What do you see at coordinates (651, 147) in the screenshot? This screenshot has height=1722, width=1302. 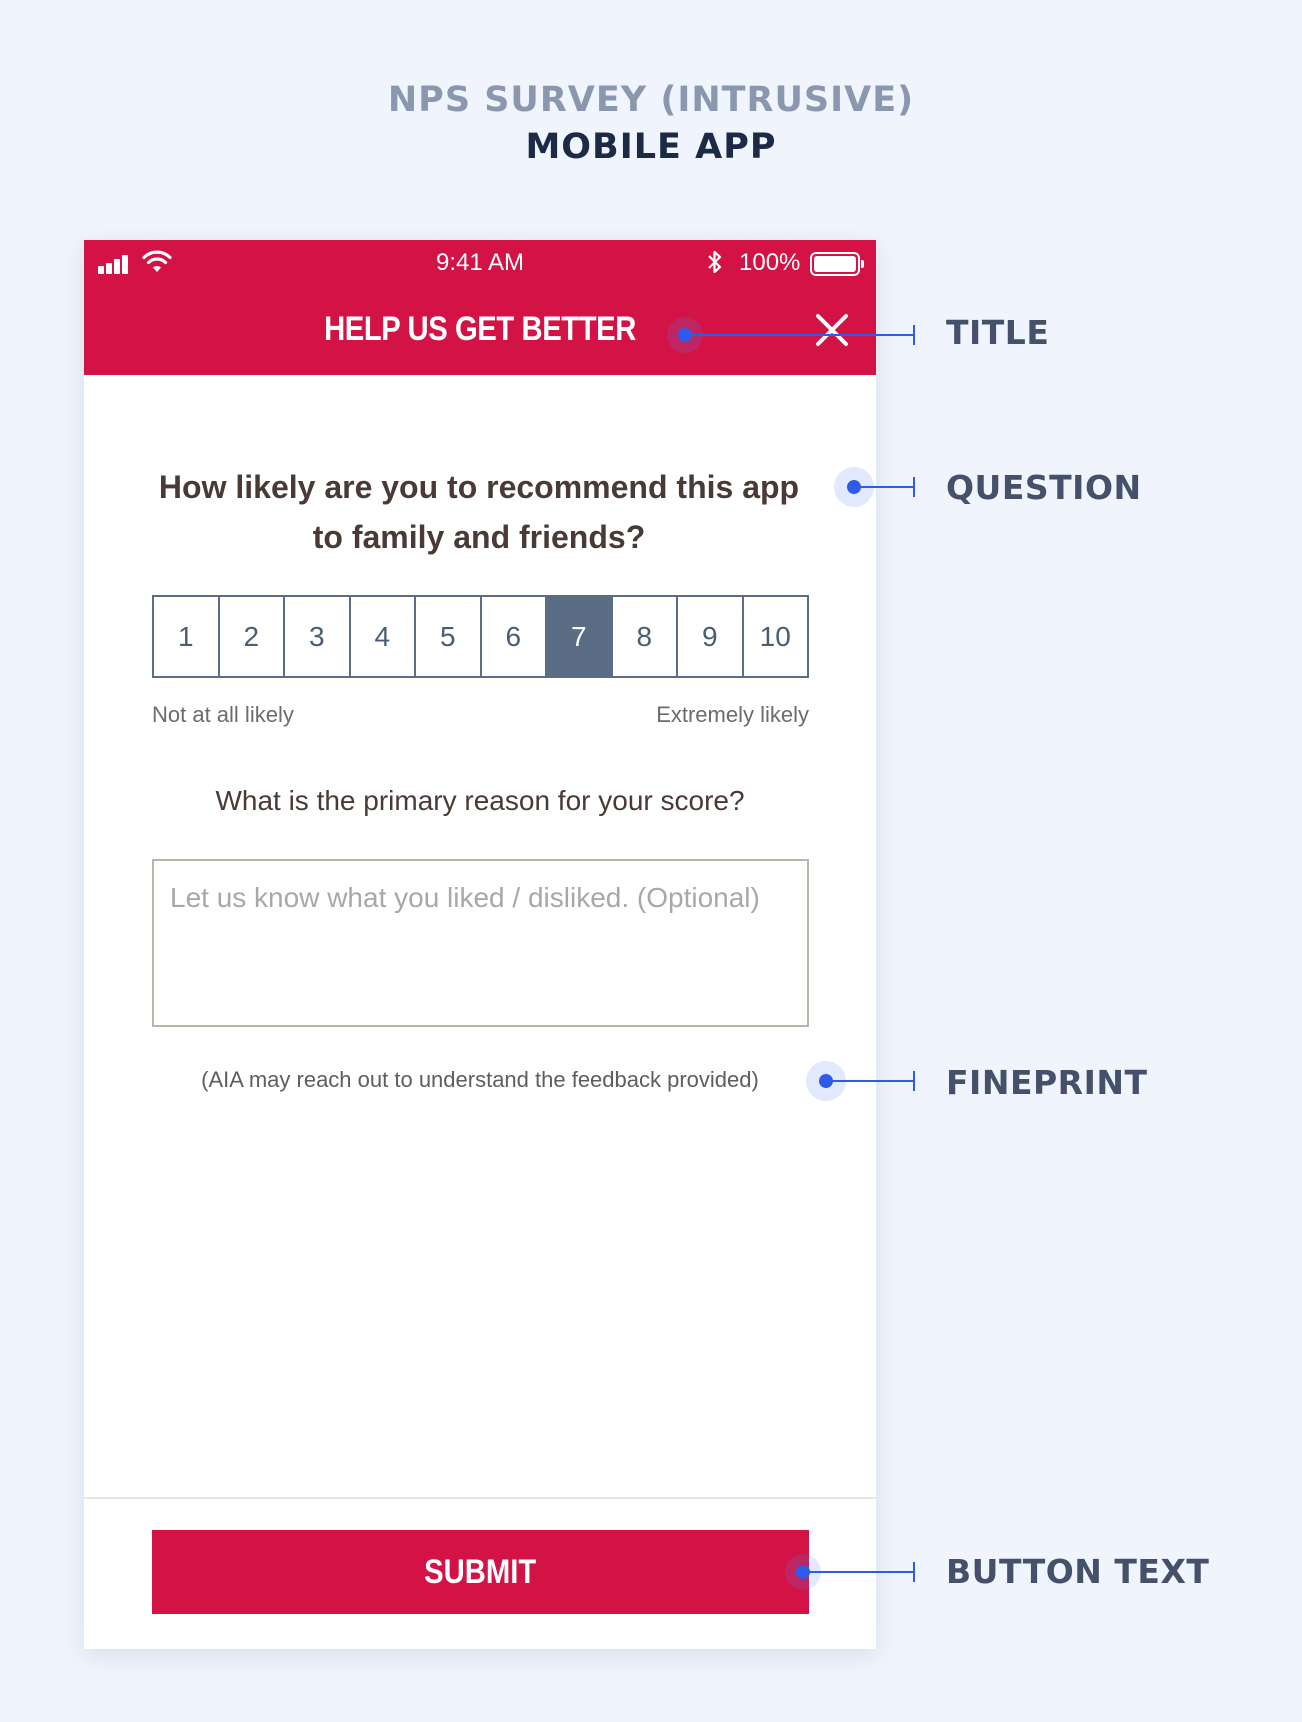 I see `page-title: MOBILE APP` at bounding box center [651, 147].